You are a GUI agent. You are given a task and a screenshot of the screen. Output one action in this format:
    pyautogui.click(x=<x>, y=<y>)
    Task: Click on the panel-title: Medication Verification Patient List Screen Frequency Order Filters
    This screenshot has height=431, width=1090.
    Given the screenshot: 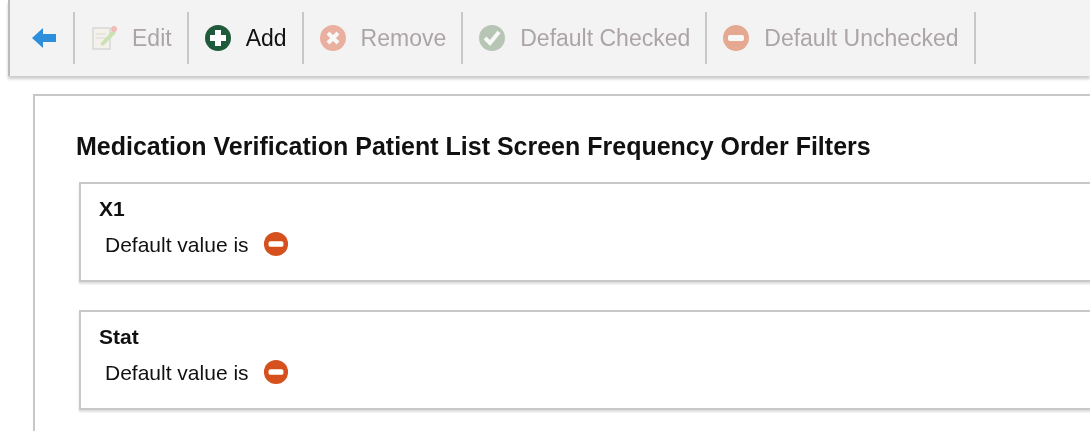 What is the action you would take?
    pyautogui.click(x=474, y=146)
    